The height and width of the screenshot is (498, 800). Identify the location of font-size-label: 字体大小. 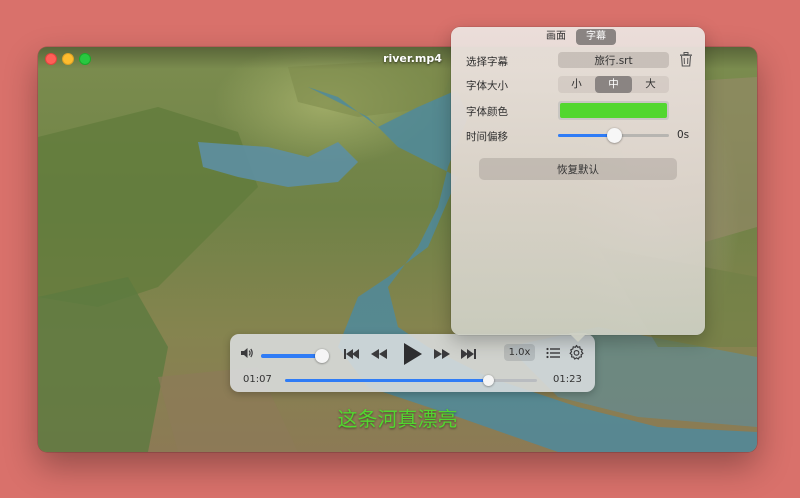
(487, 86).